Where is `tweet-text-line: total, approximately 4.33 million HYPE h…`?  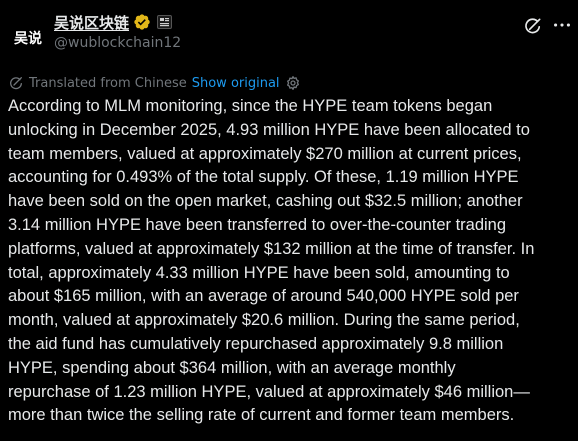
tweet-text-line: total, approximately 4.33 million HYPE h… is located at coordinates (259, 272).